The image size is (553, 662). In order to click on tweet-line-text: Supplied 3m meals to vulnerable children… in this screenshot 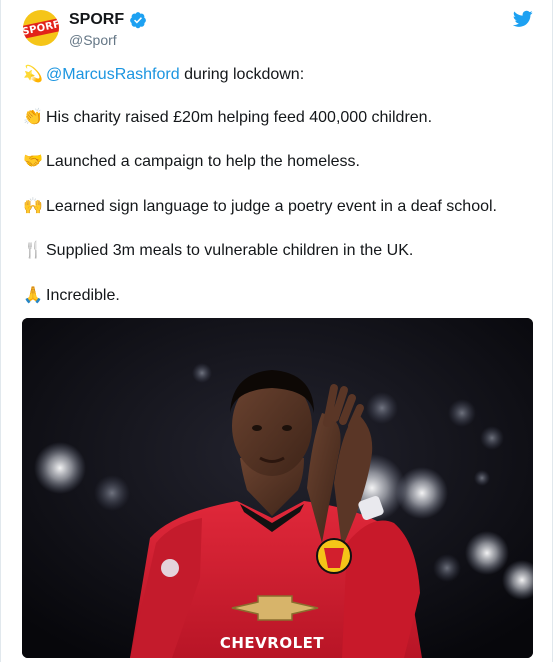, I will do `click(230, 250)`.